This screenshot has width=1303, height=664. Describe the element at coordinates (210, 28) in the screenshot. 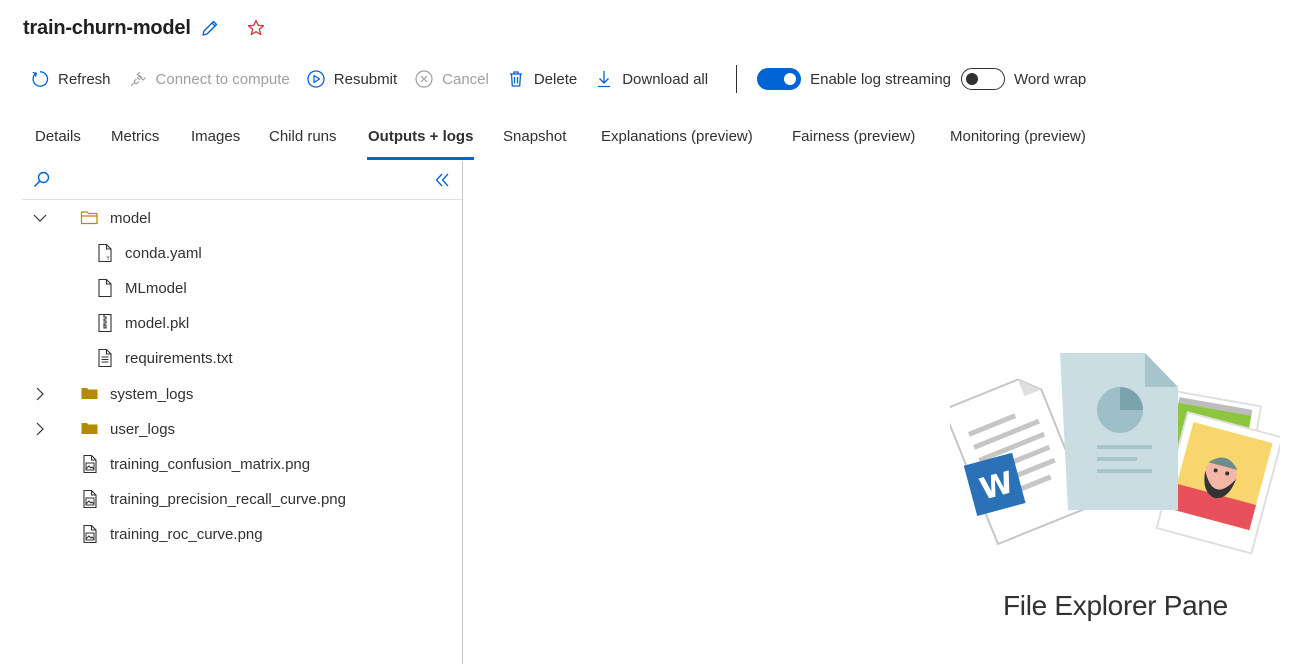

I see `edit-pencil-icon` at that location.